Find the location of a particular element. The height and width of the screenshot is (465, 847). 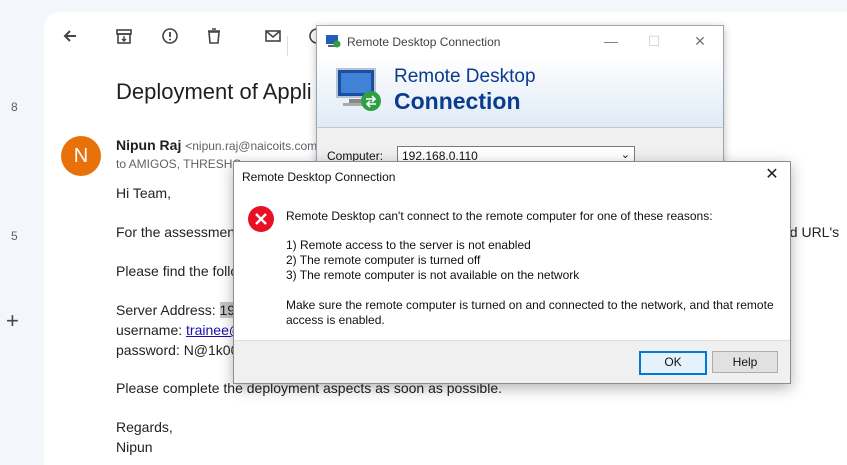

regards: Regards, is located at coordinates (144, 427).